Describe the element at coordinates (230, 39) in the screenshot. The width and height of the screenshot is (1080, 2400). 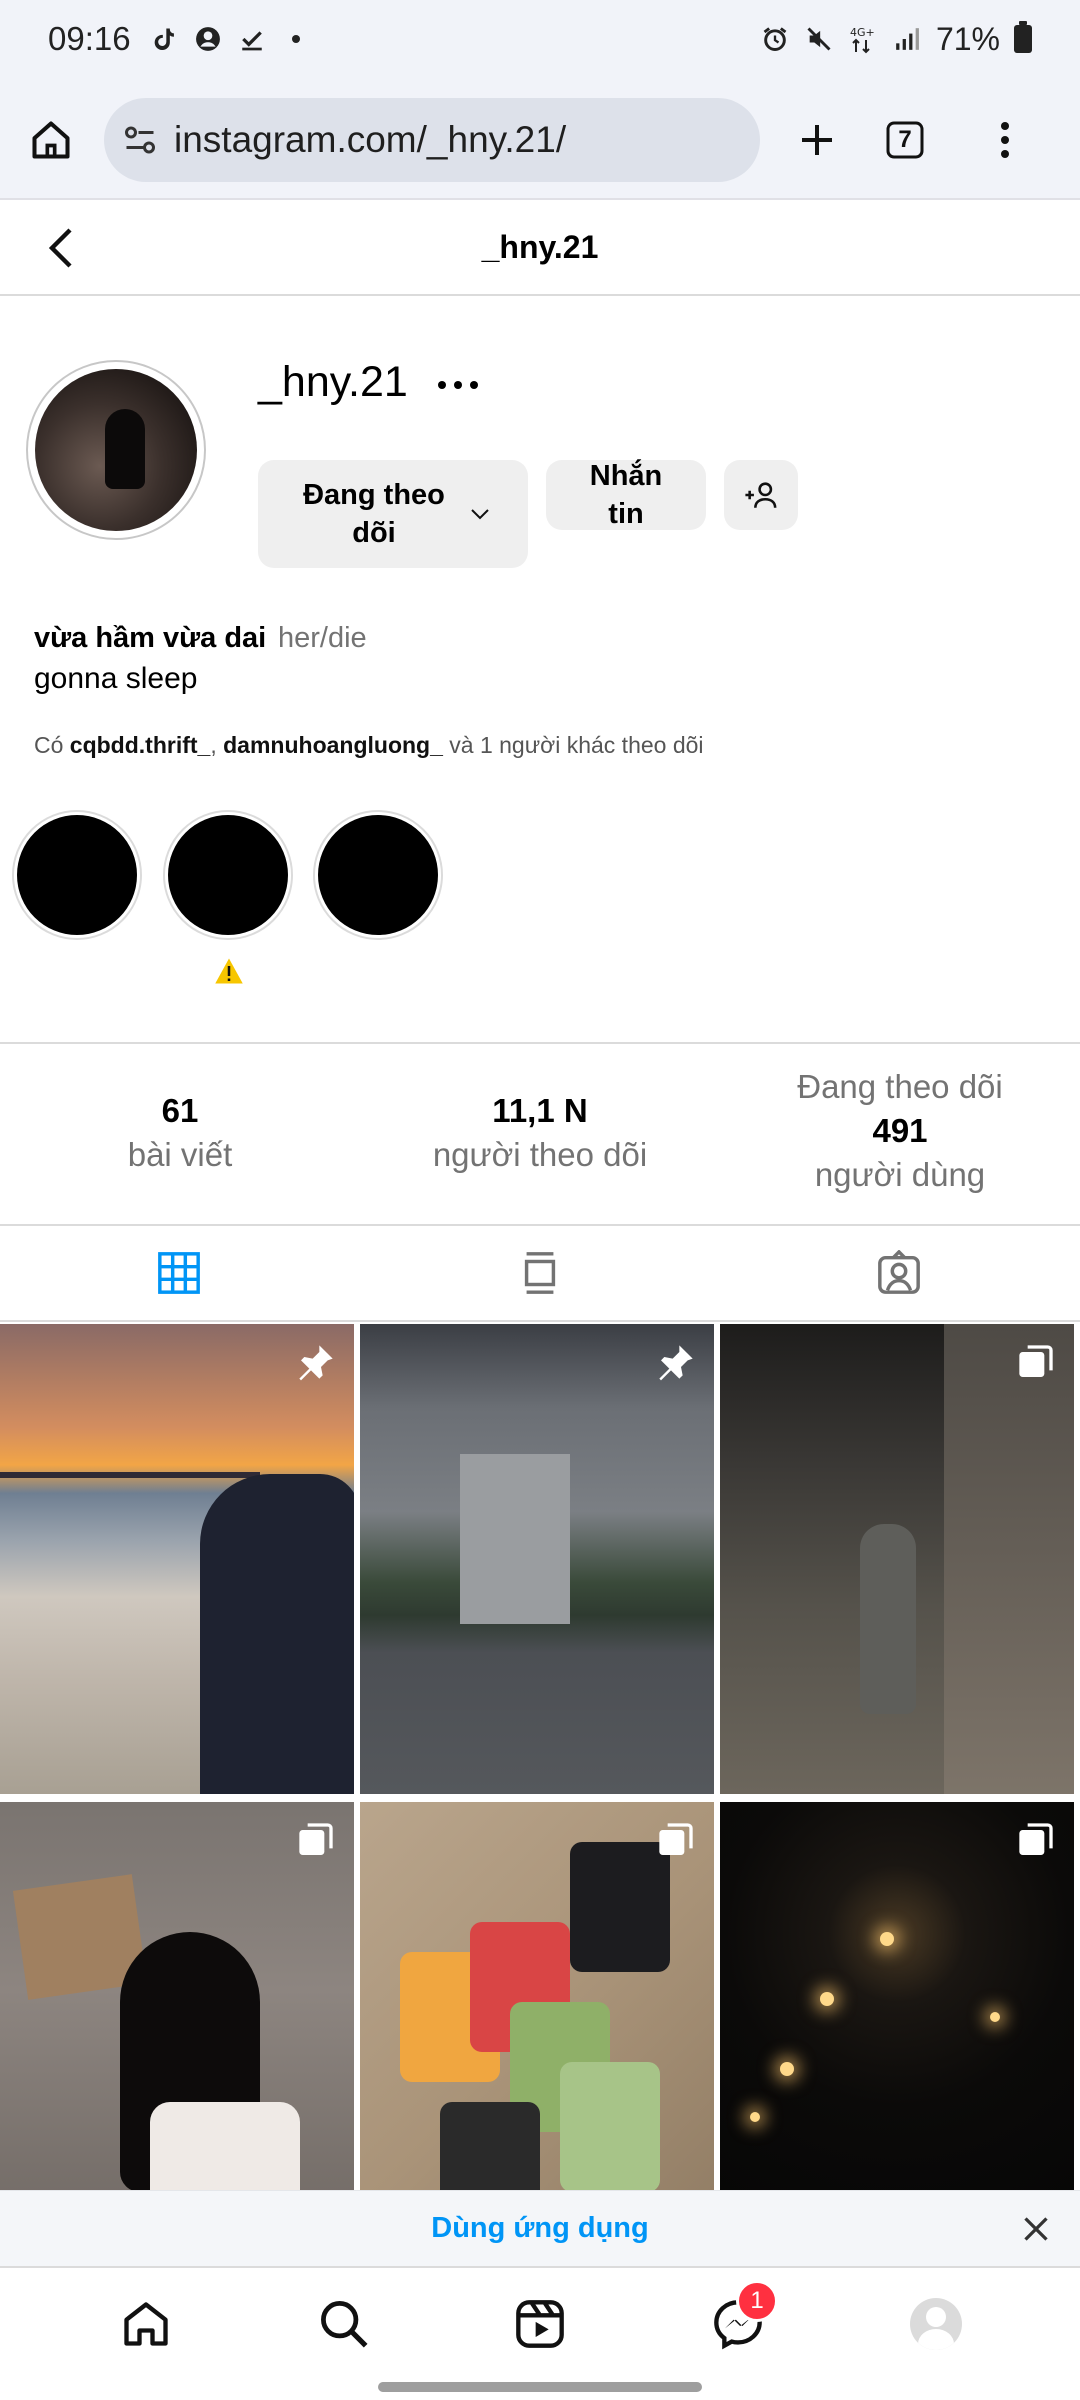
I see `notification-icons` at that location.